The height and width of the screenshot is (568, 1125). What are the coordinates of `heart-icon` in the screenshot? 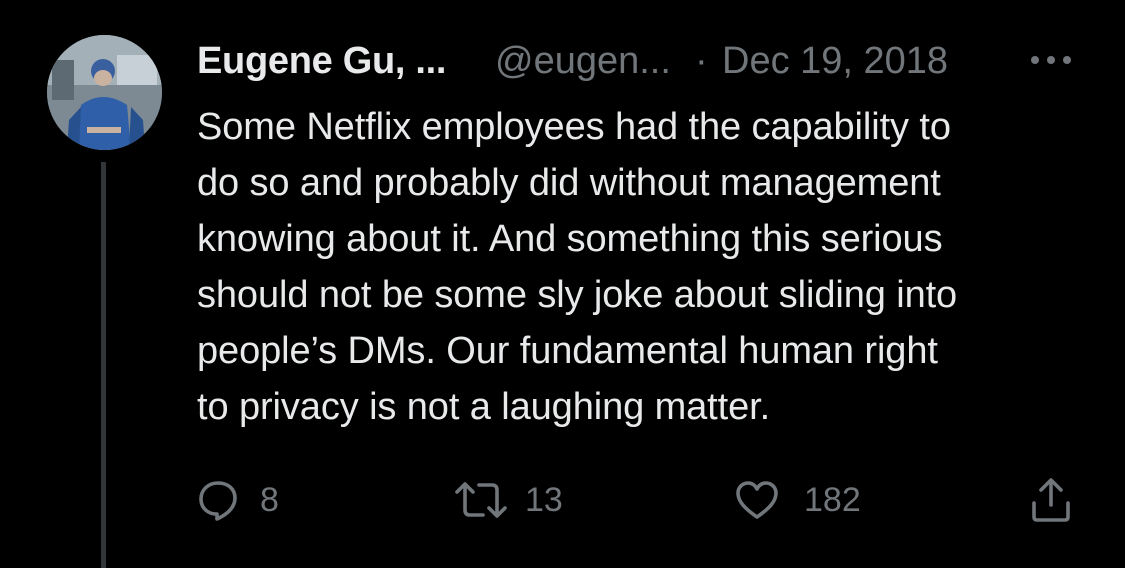 It's located at (757, 500).